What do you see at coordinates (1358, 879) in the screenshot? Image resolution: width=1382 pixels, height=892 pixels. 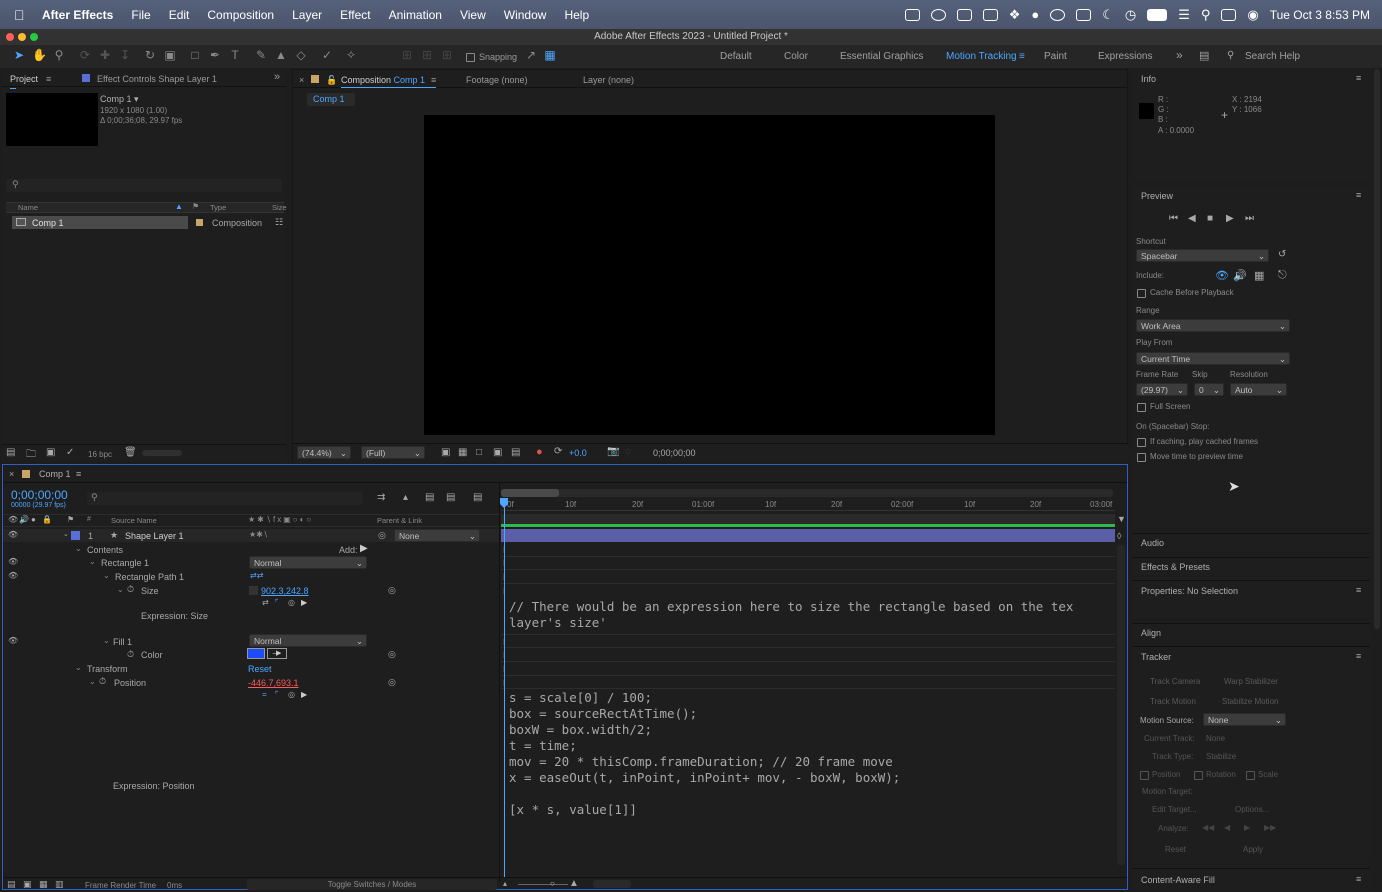 I see `content-aware-menu-icon: ≡` at bounding box center [1358, 879].